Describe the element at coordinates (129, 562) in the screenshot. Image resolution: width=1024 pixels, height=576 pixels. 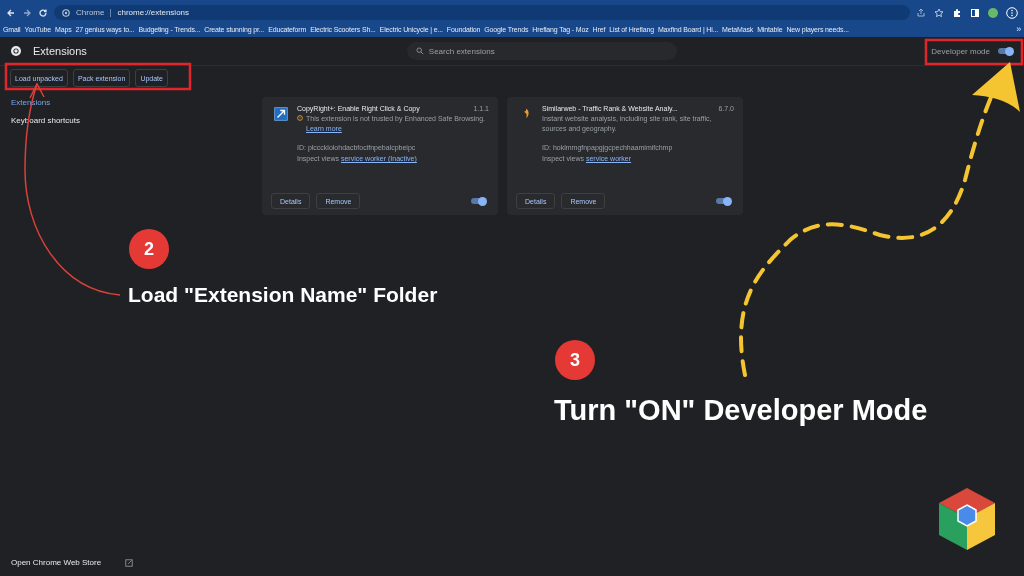
I see `external-link-icon` at that location.